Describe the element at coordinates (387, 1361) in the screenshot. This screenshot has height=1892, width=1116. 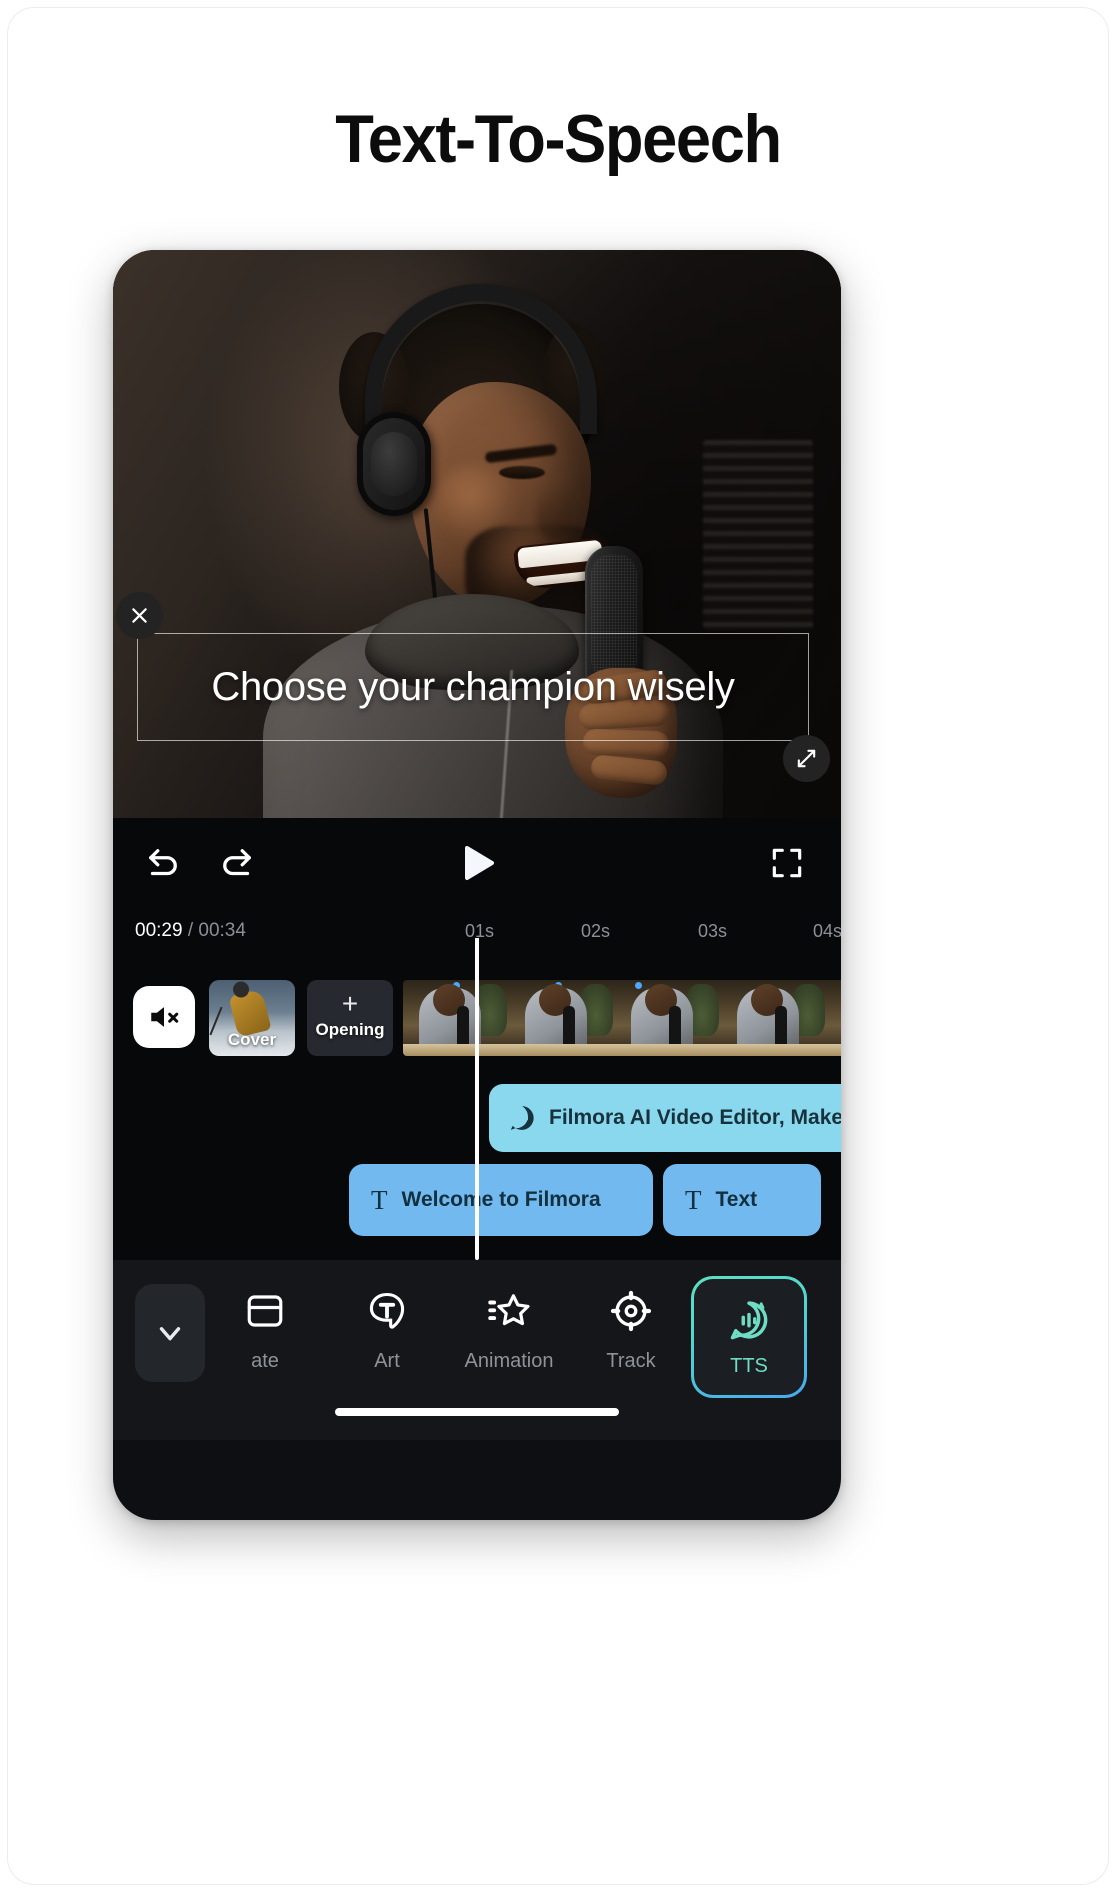
I see `toolbar-item-label: Art` at that location.